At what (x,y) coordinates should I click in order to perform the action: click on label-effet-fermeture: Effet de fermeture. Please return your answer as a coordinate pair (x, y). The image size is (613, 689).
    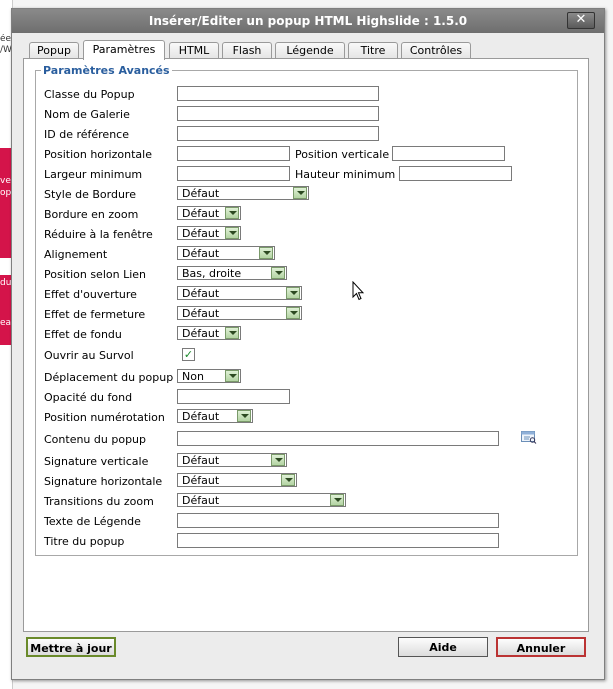
    Looking at the image, I should click on (95, 314).